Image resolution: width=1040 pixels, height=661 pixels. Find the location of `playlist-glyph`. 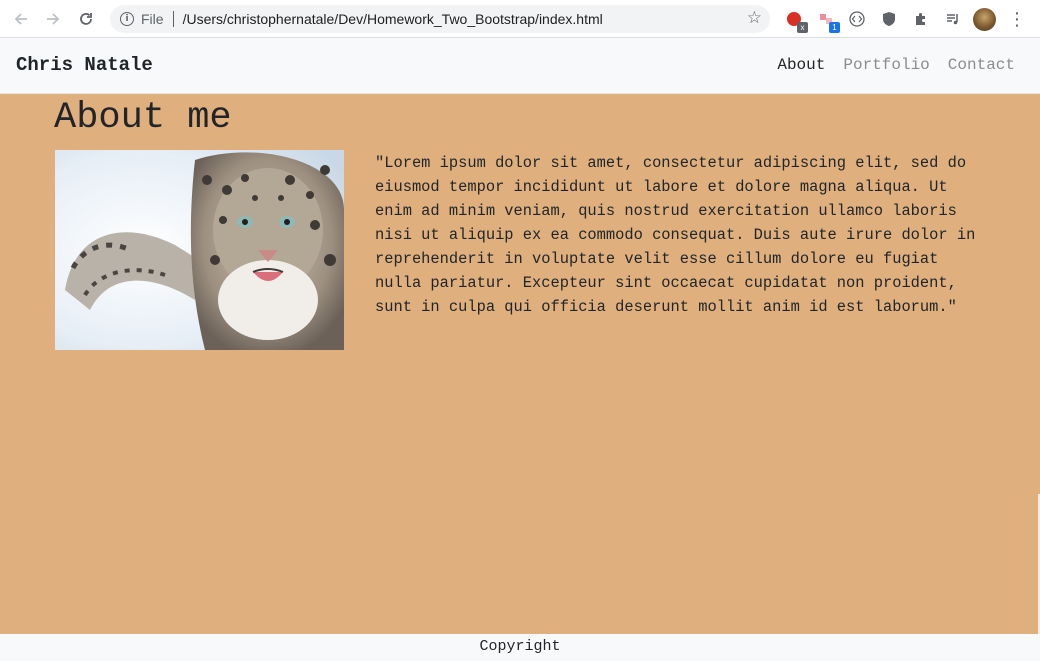

playlist-glyph is located at coordinates (952, 19).